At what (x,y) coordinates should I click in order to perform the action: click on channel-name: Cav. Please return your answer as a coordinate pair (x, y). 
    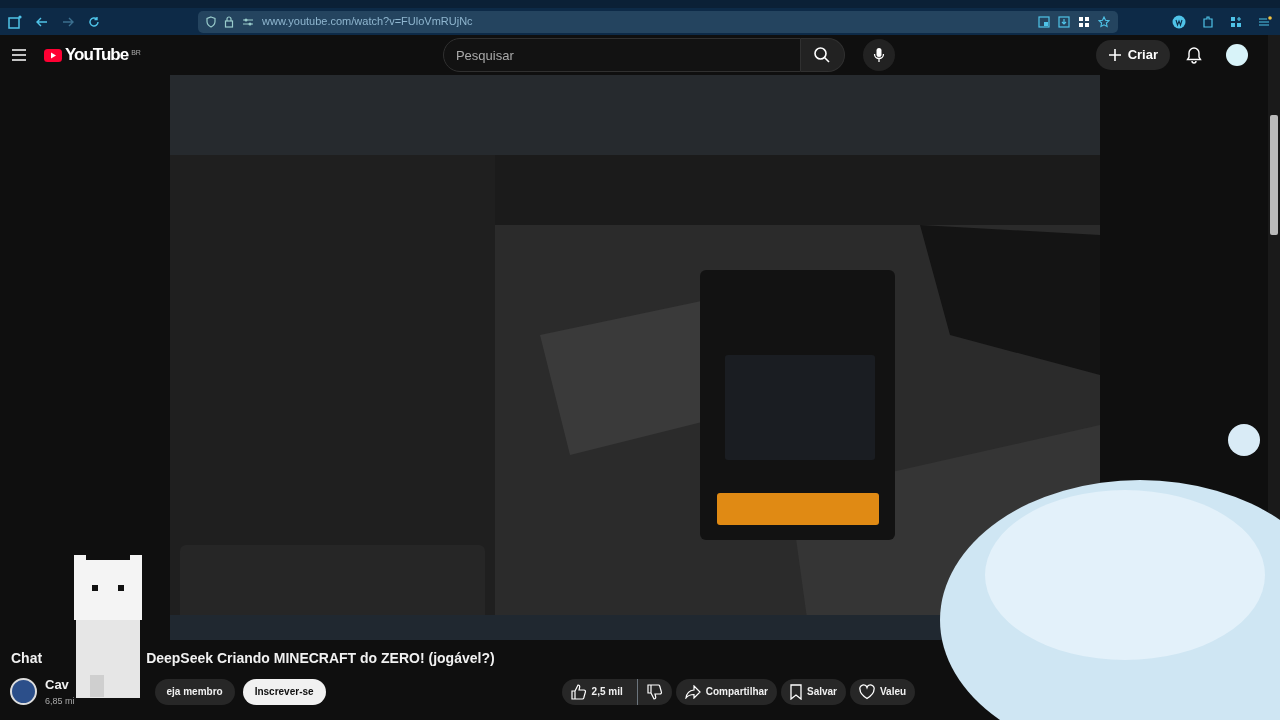
    Looking at the image, I should click on (58, 685).